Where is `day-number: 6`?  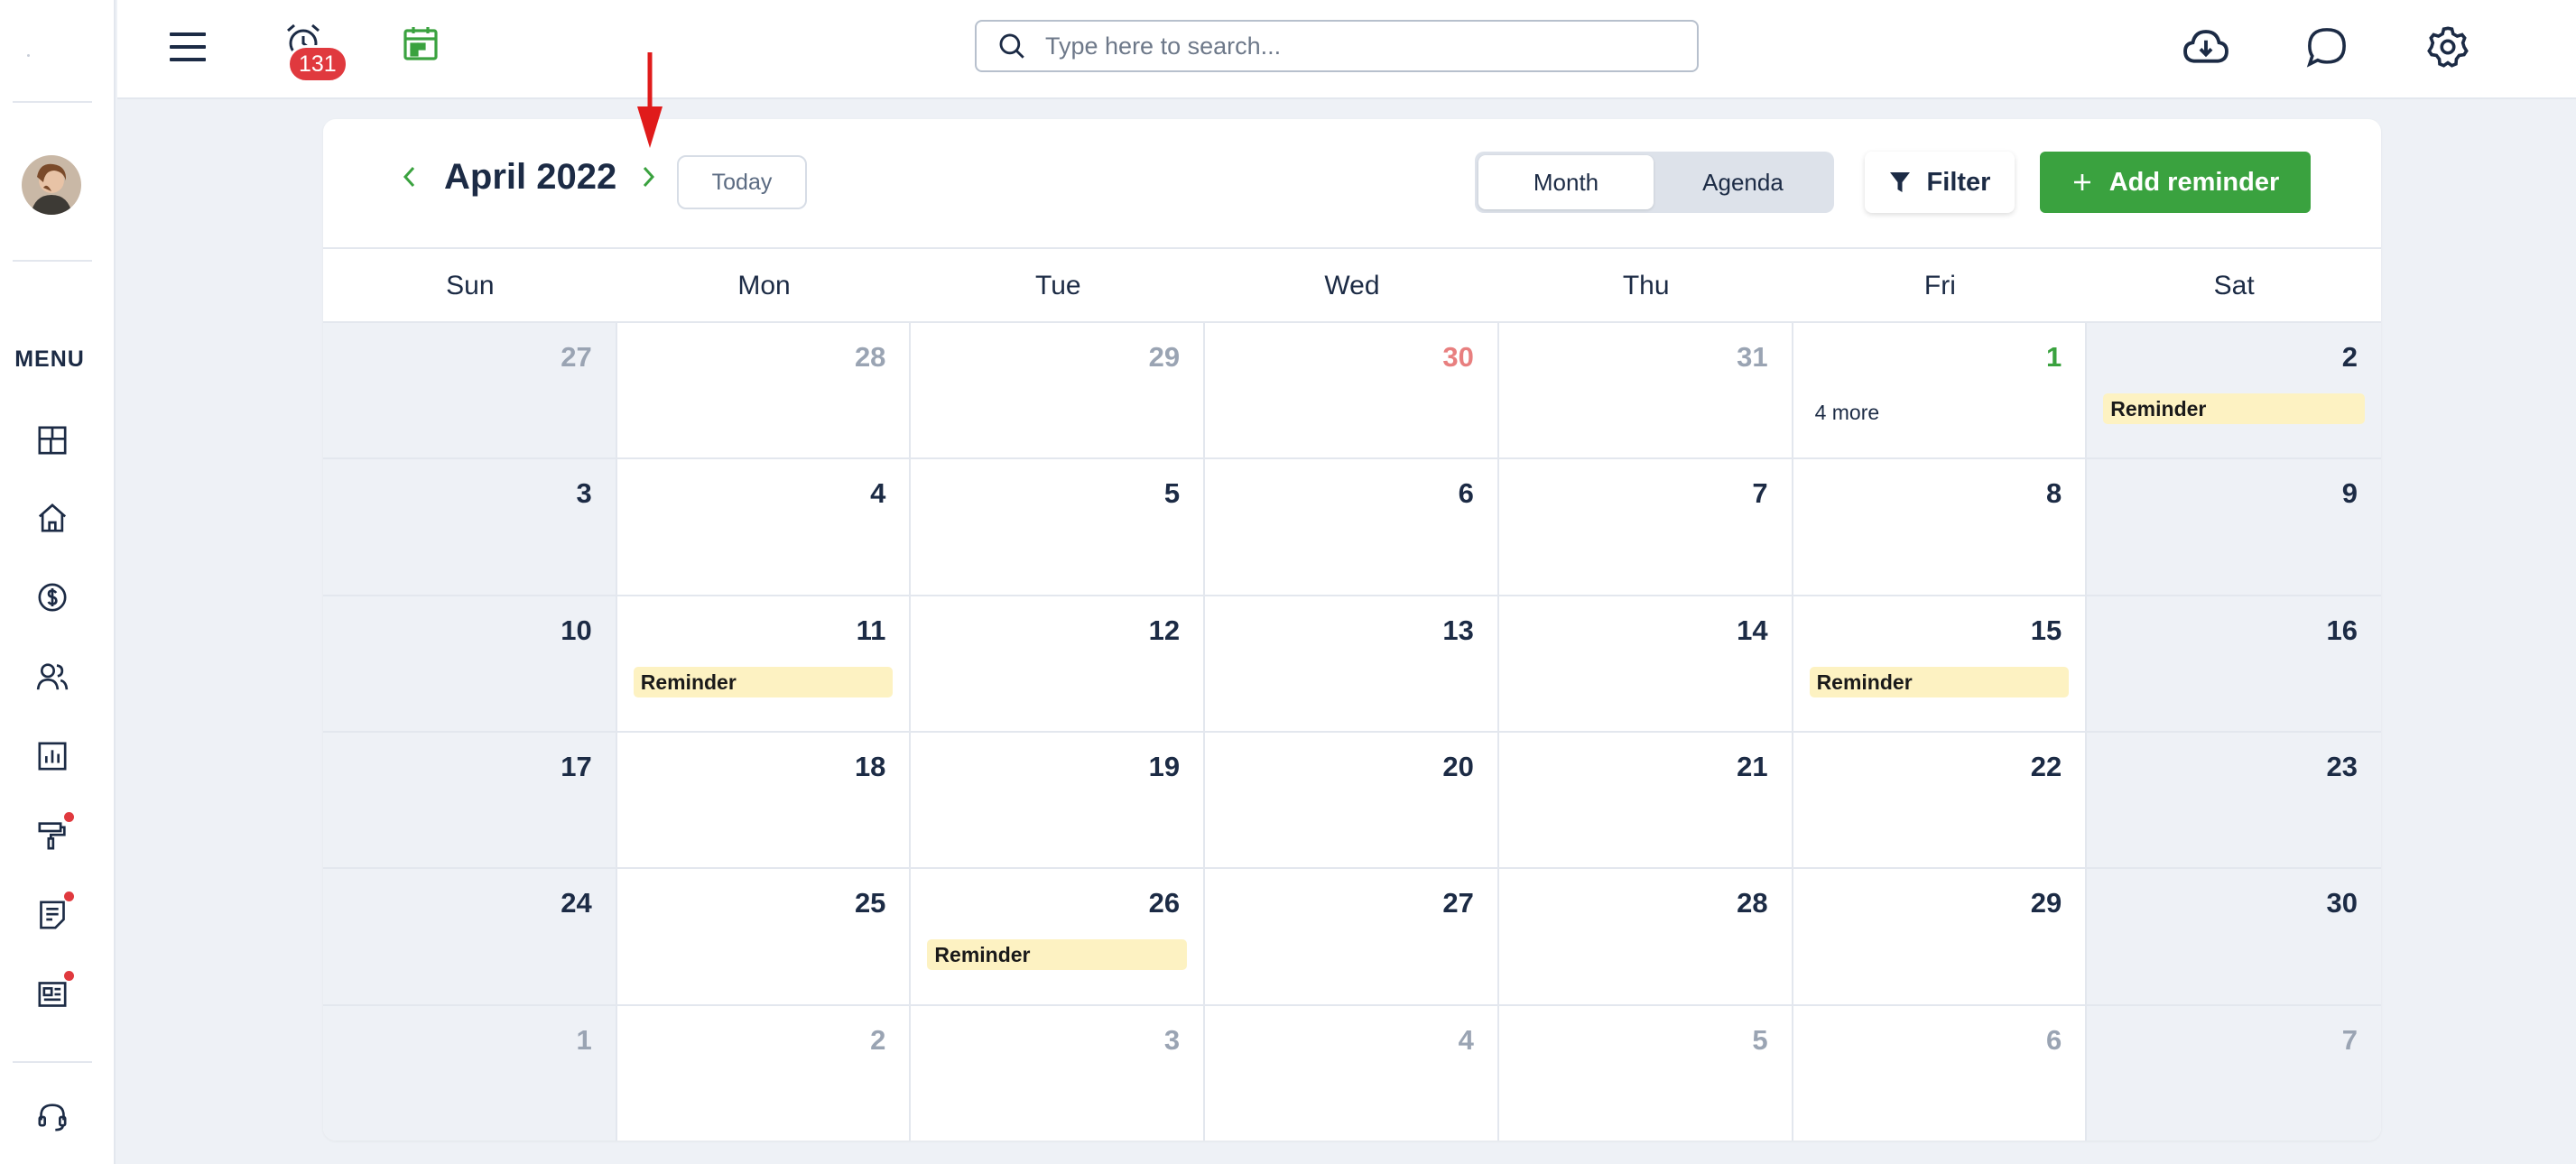 day-number: 6 is located at coordinates (1466, 493).